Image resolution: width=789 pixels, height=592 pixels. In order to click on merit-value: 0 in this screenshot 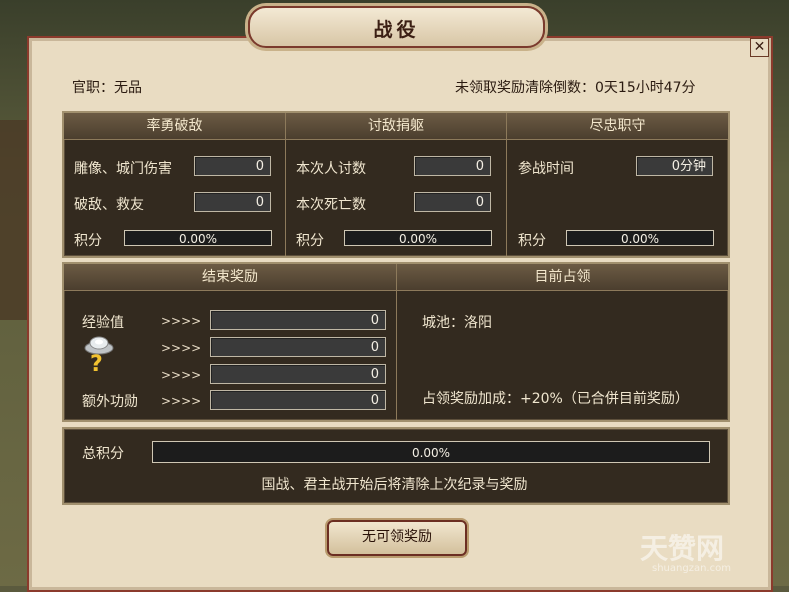, I will do `click(298, 400)`.